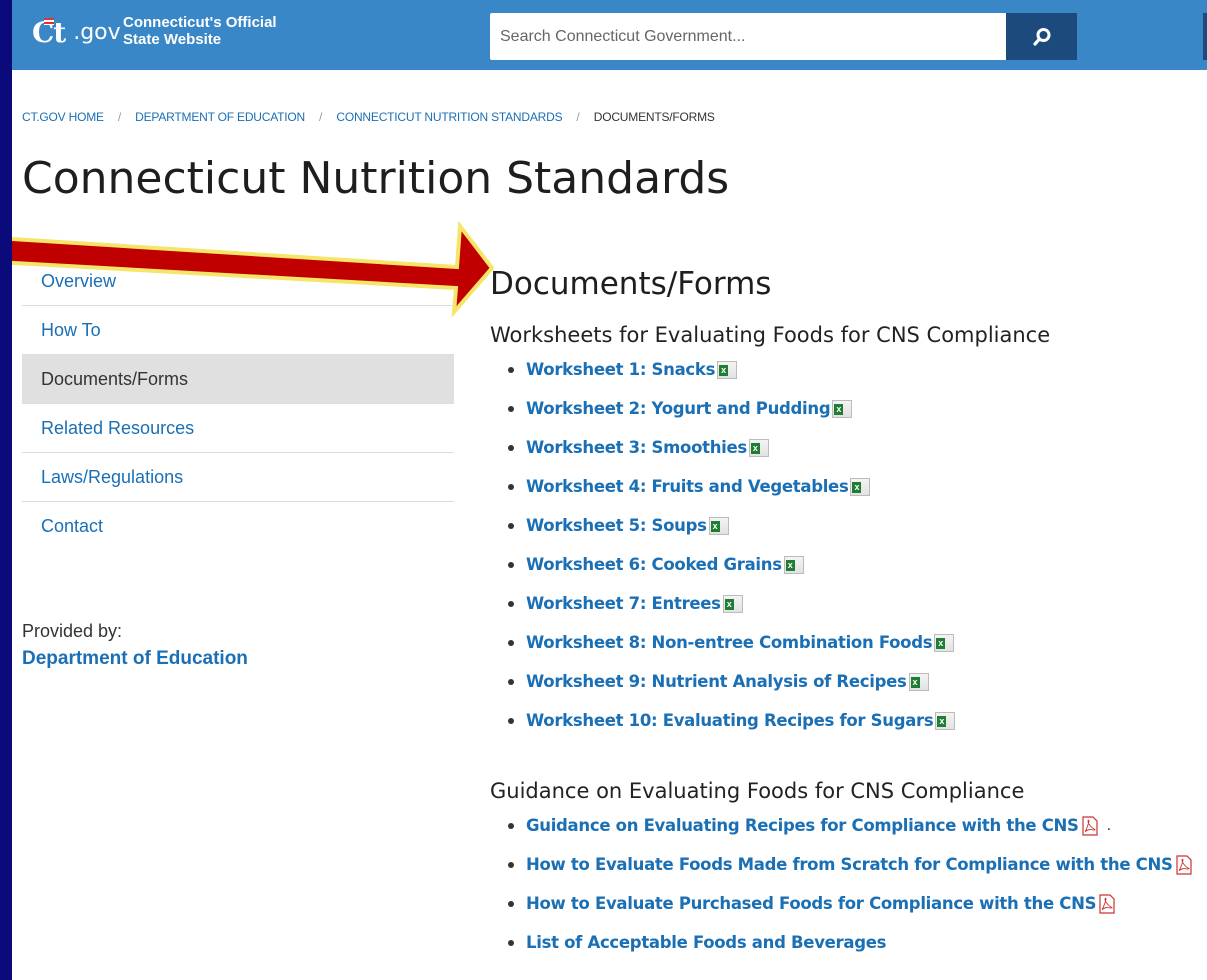  Describe the element at coordinates (654, 117) in the screenshot. I see `breadcrumb-current-page: DOCUMENTS/FORMS` at that location.